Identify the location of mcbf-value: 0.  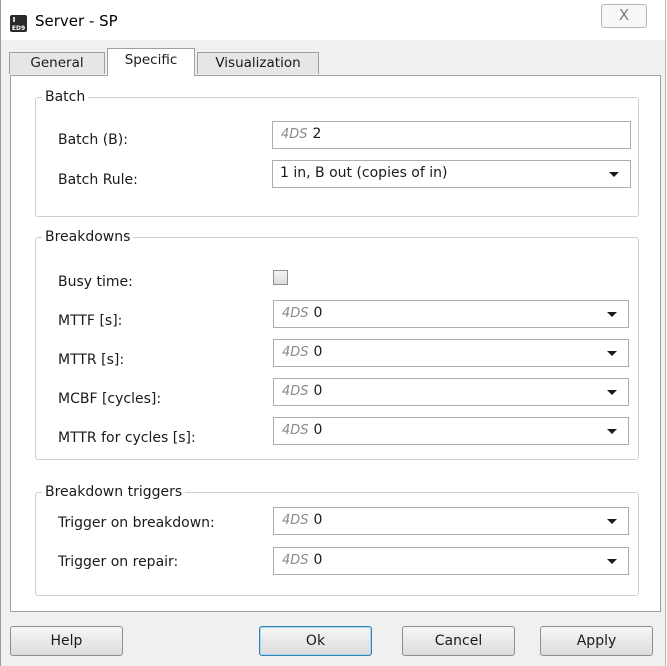
(318, 391).